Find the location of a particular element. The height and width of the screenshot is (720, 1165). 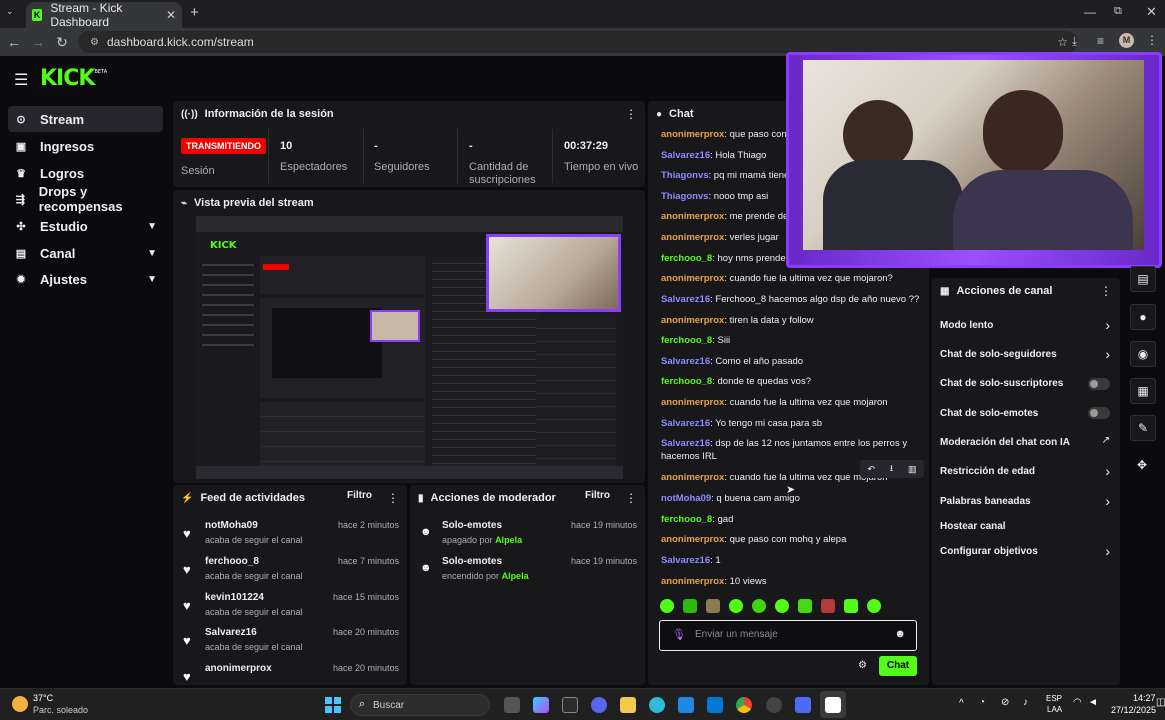

action-age-restriction: Restricción de edad is located at coordinates (1030, 471).